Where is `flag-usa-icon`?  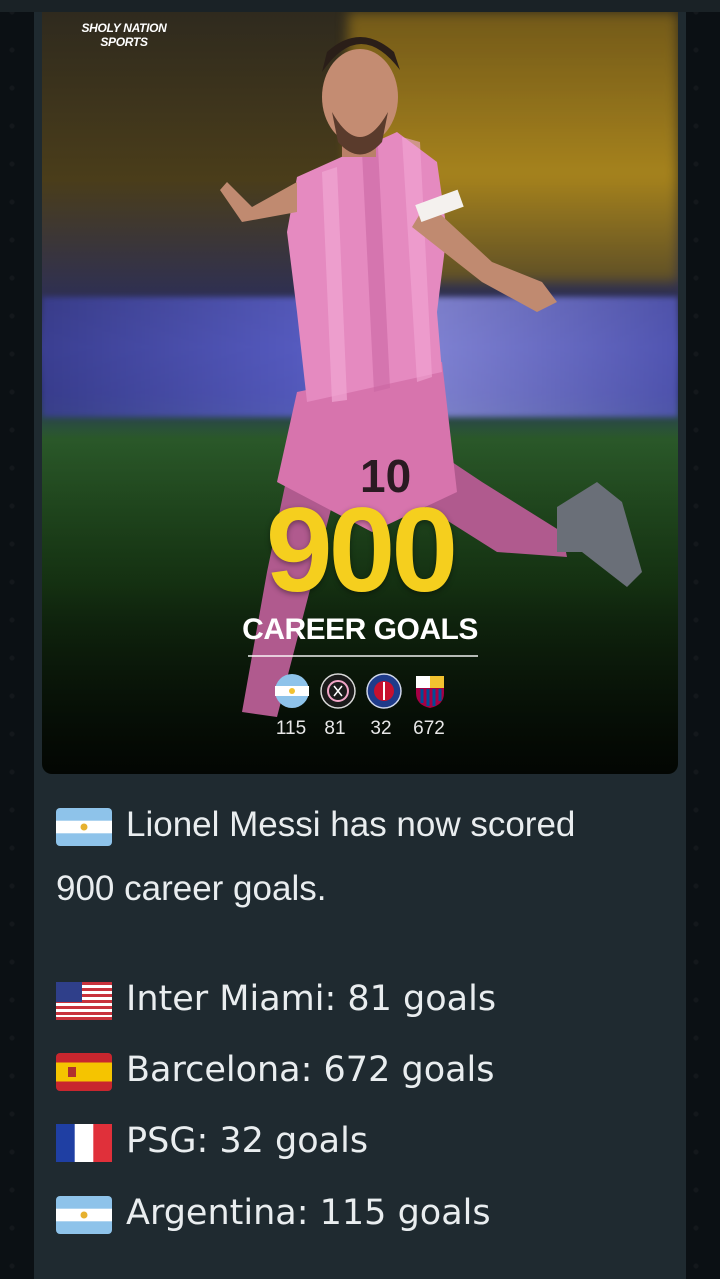 flag-usa-icon is located at coordinates (84, 1001).